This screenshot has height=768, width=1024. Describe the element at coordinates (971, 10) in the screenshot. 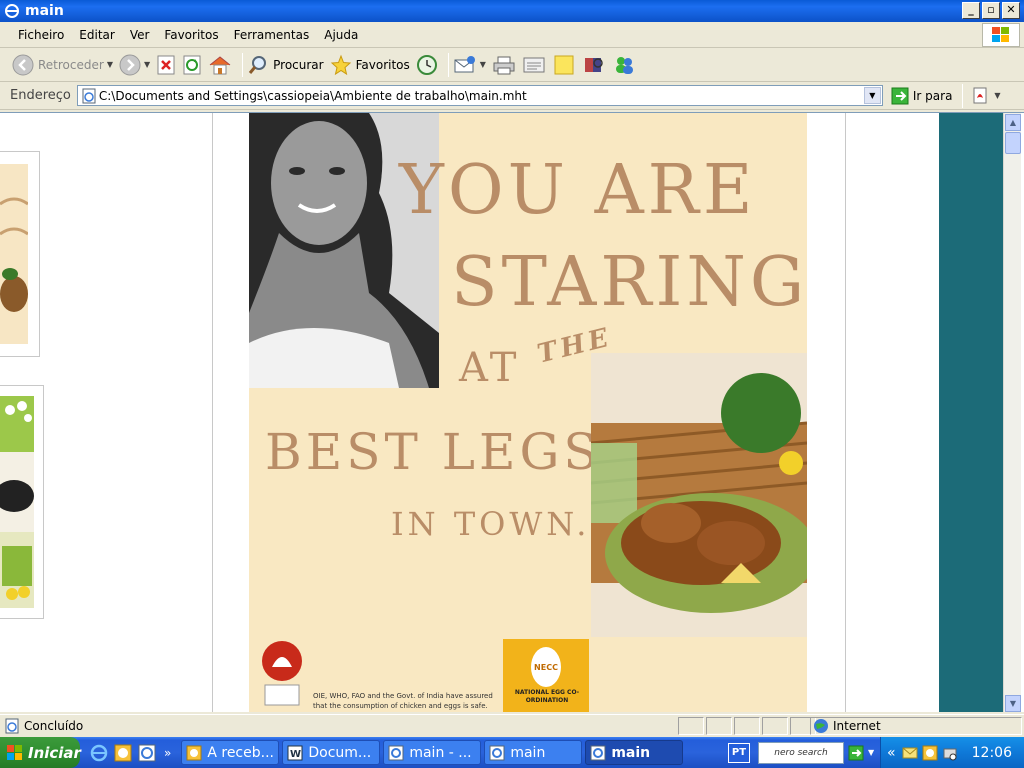

I see `minimize-button: _` at that location.